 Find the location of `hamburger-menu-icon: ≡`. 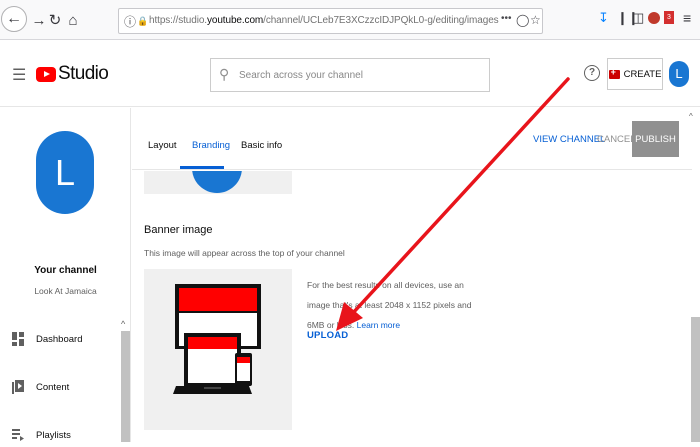

hamburger-menu-icon: ≡ is located at coordinates (687, 18).